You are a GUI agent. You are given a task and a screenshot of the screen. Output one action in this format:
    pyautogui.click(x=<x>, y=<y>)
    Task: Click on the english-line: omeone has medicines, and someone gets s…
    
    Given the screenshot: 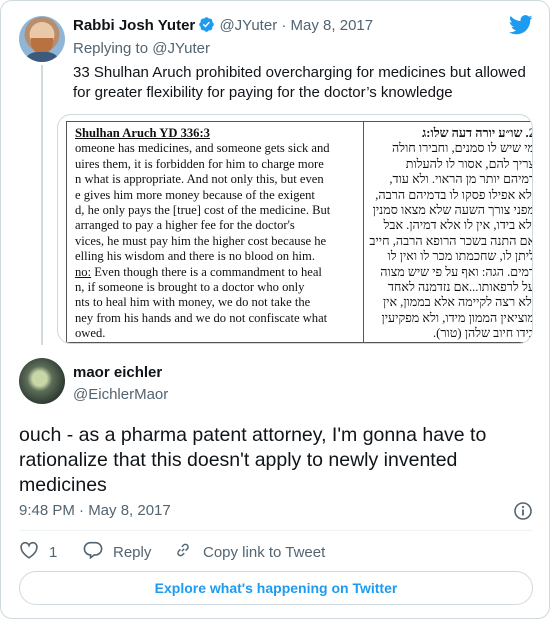 What is the action you would take?
    pyautogui.click(x=202, y=148)
    